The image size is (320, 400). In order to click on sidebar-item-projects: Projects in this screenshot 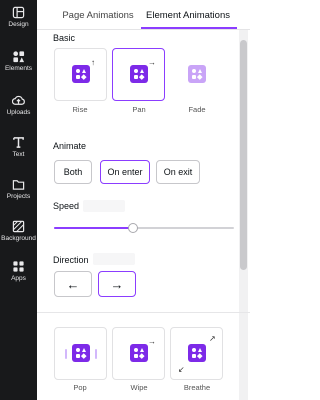, I will do `click(18, 198)`.